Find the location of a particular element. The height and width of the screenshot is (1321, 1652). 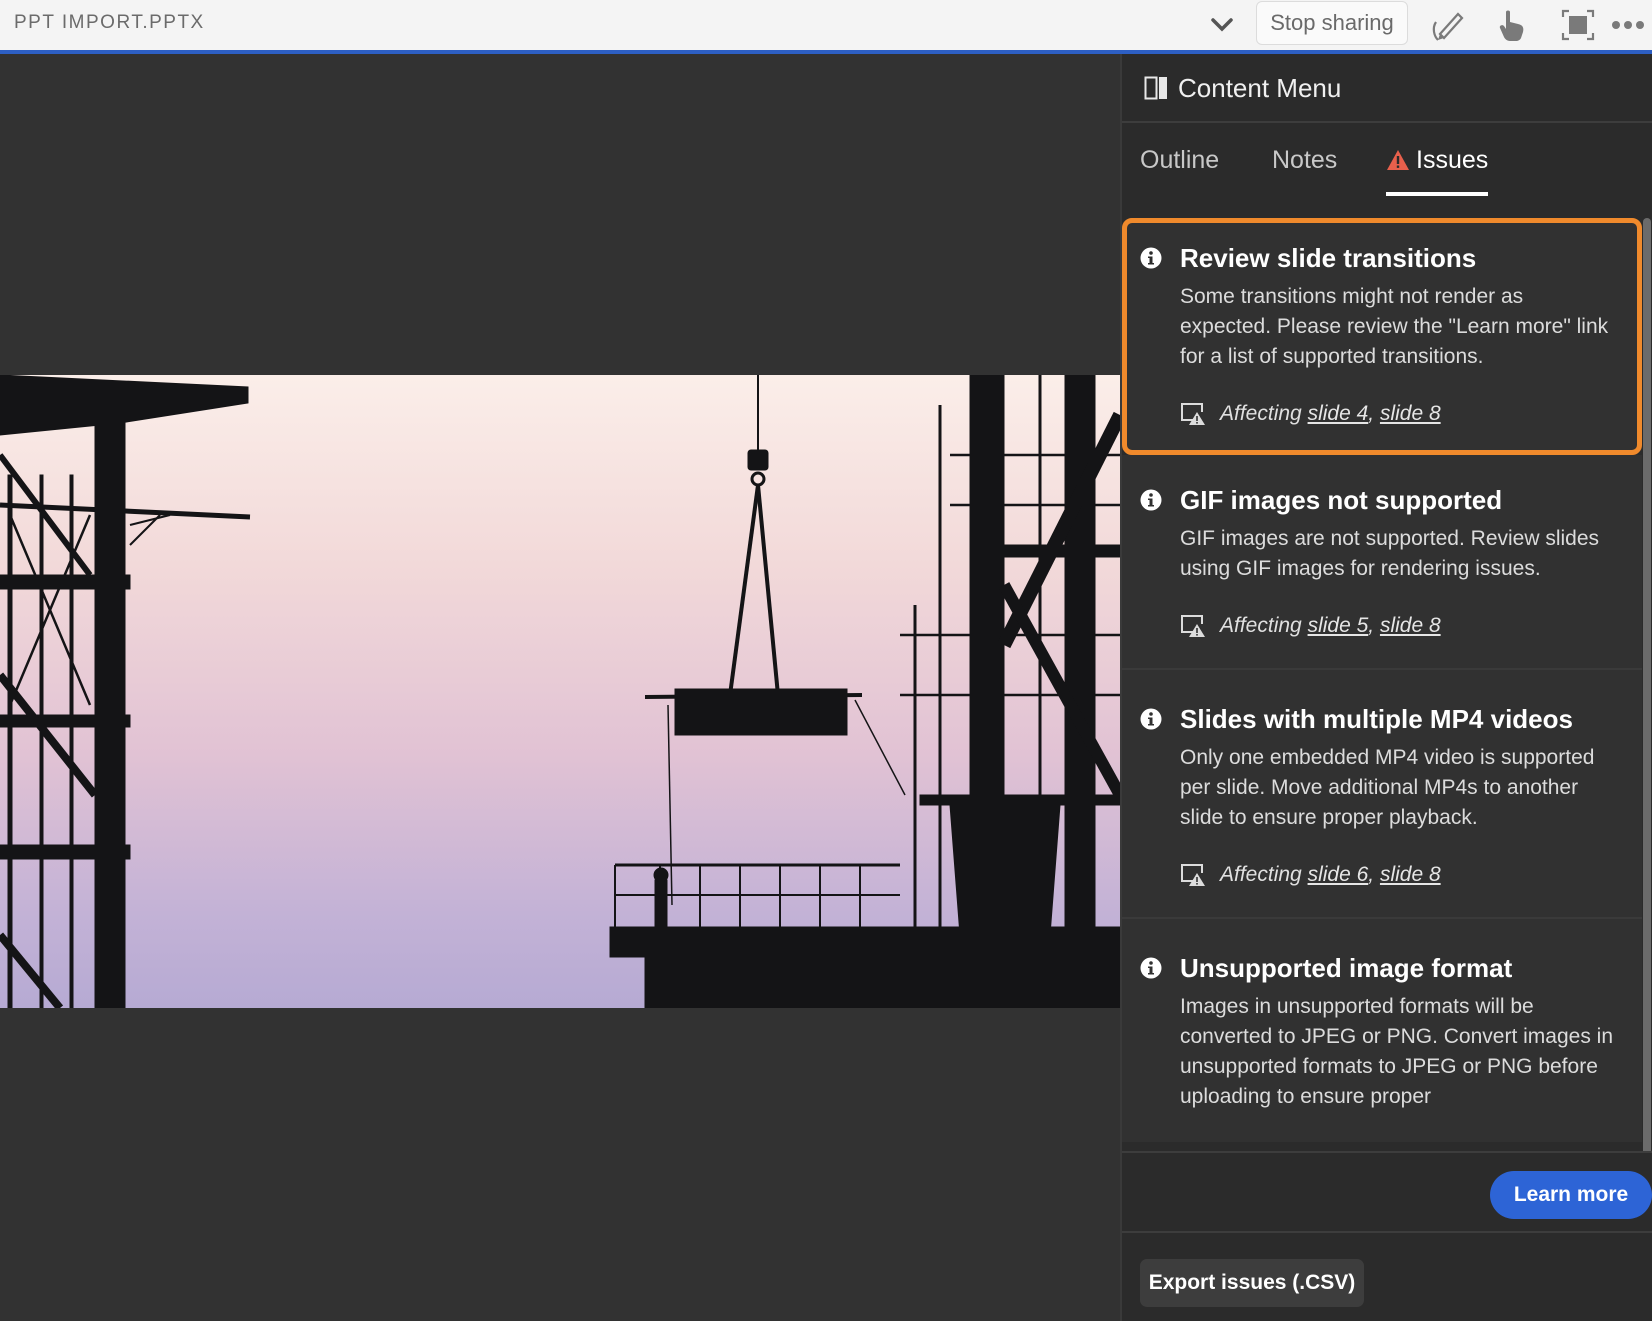

more-options-button is located at coordinates (1628, 25).